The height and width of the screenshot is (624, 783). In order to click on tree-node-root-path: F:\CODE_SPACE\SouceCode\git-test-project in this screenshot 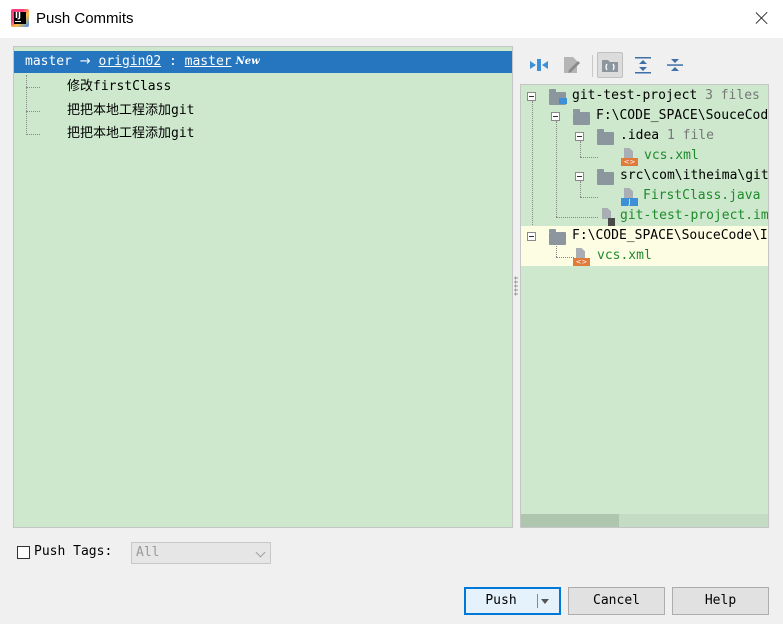, I will do `click(682, 116)`.